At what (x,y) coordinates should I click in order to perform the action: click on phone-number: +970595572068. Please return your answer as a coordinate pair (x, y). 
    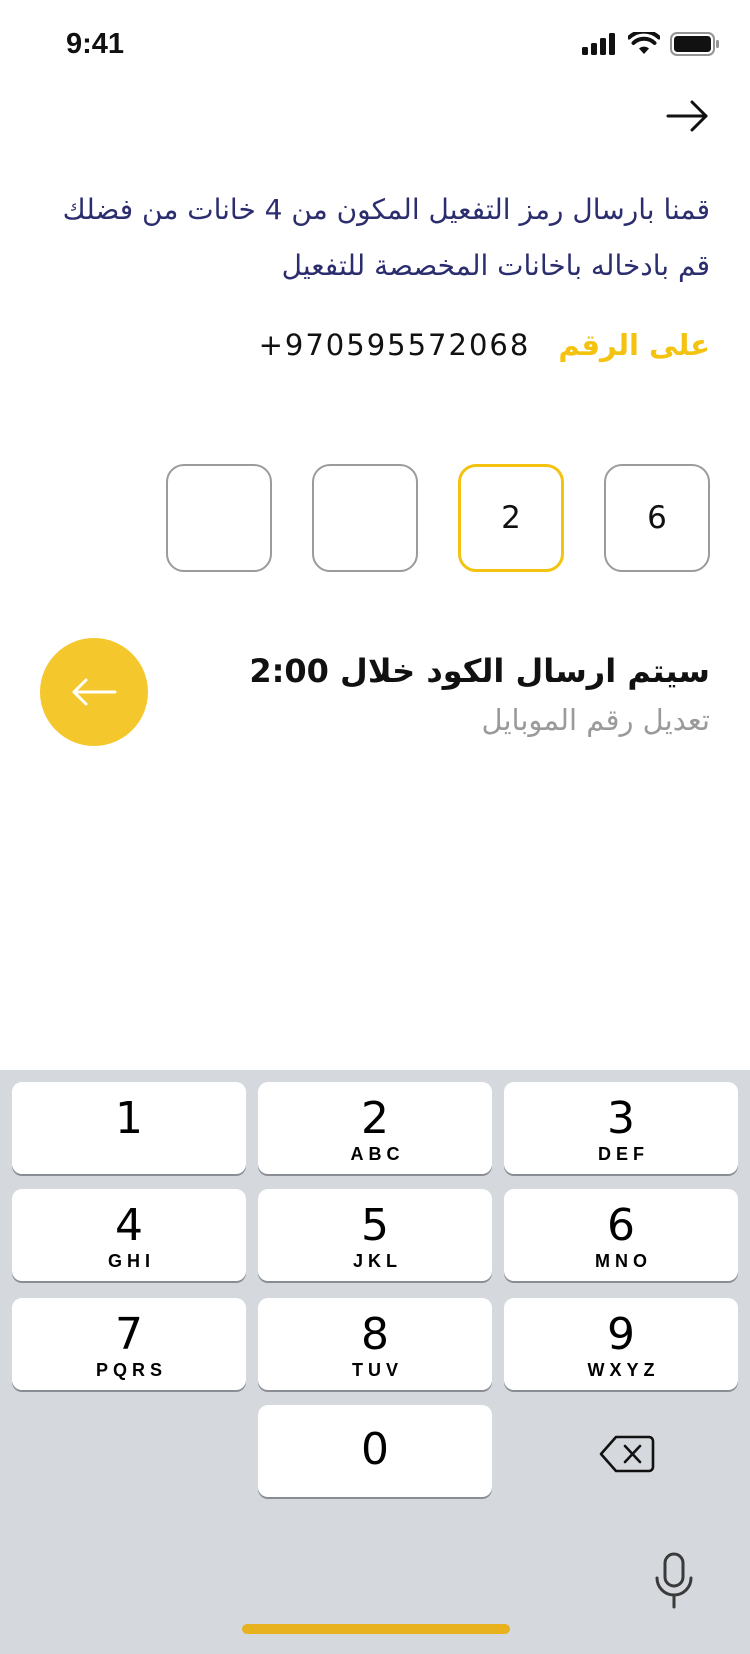
    Looking at the image, I should click on (394, 345).